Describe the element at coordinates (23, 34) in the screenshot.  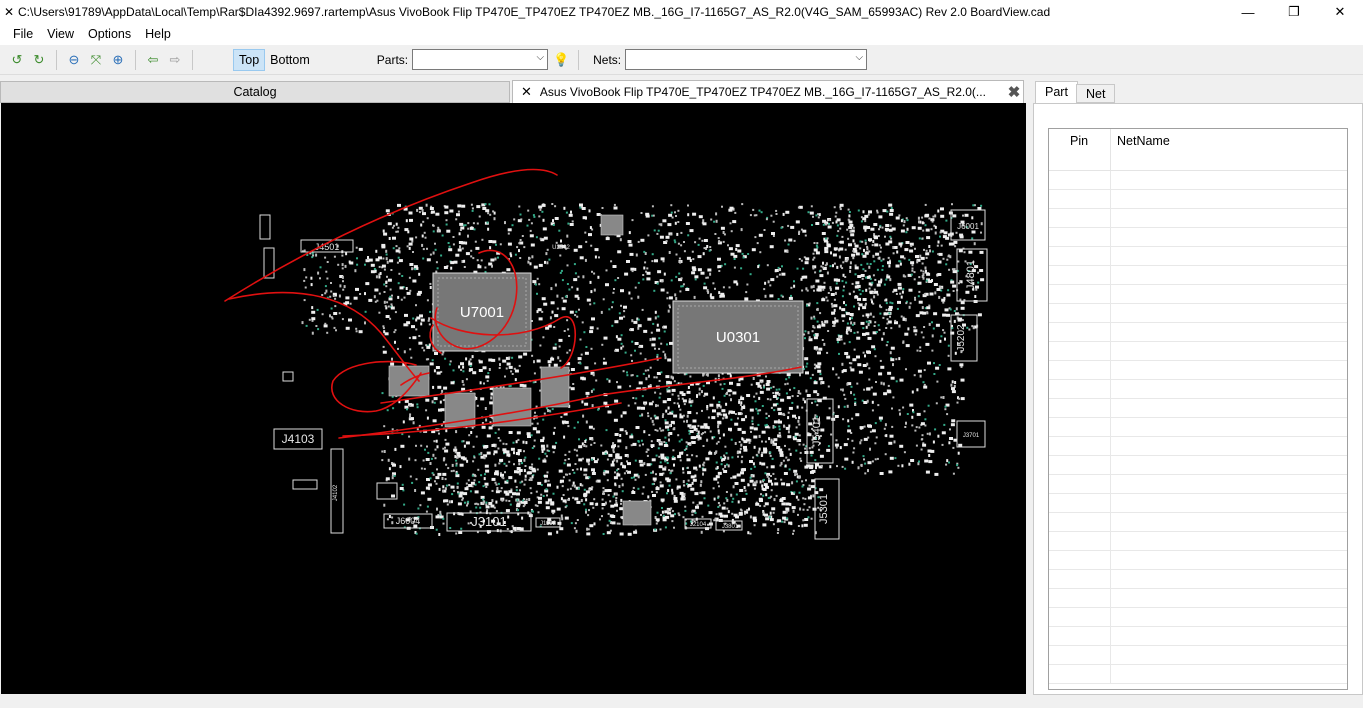
I see `menu-file: File` at that location.